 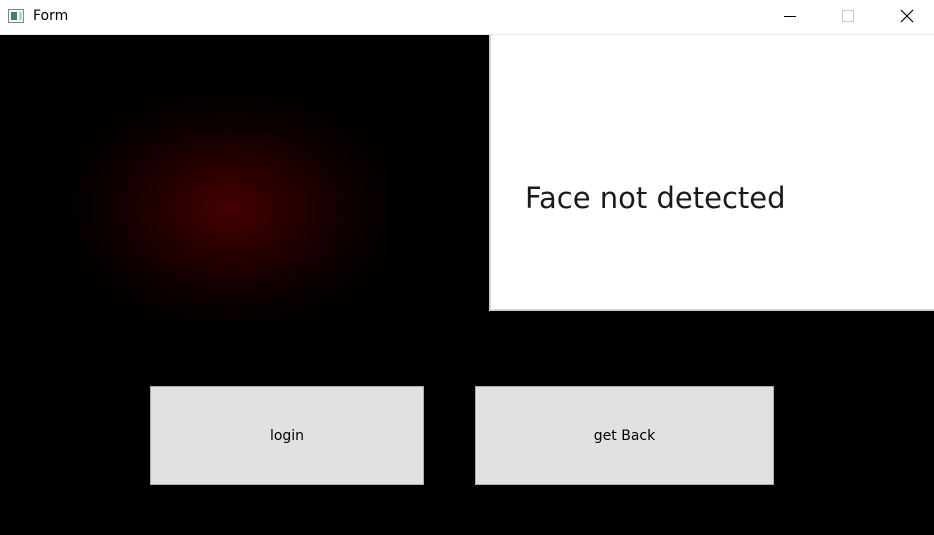 I want to click on status-message: Face not detected, so click(x=655, y=198).